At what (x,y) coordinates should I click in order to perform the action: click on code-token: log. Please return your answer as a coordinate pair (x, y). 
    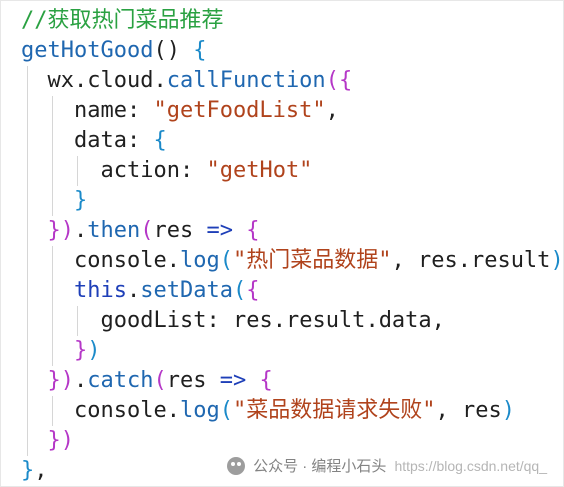
    Looking at the image, I should click on (199, 260).